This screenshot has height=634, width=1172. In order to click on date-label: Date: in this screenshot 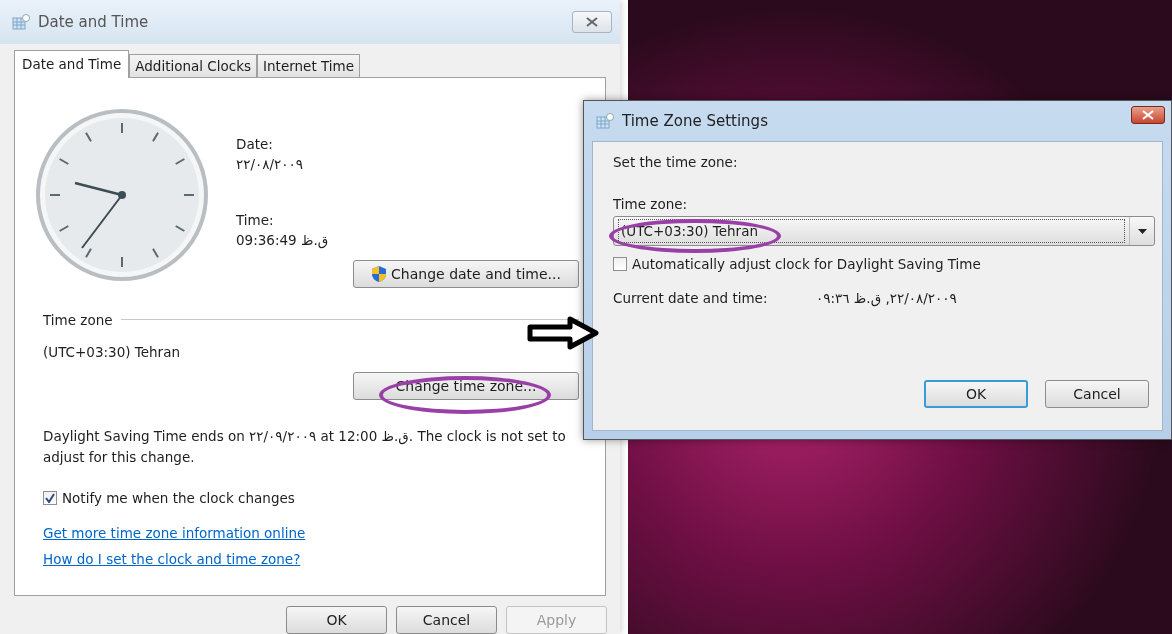, I will do `click(255, 144)`.